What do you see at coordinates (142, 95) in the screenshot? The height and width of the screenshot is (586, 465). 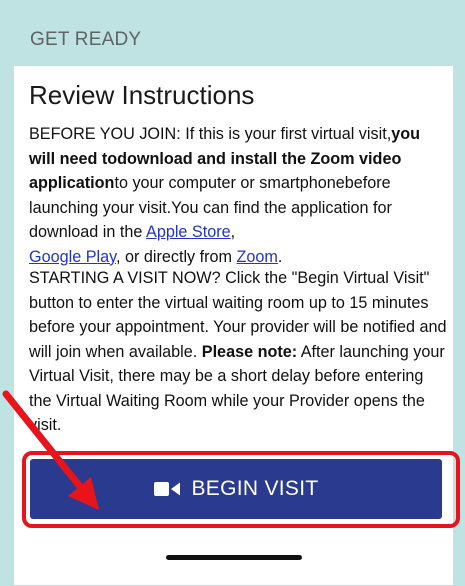 I see `card-title: Review Instructions` at bounding box center [142, 95].